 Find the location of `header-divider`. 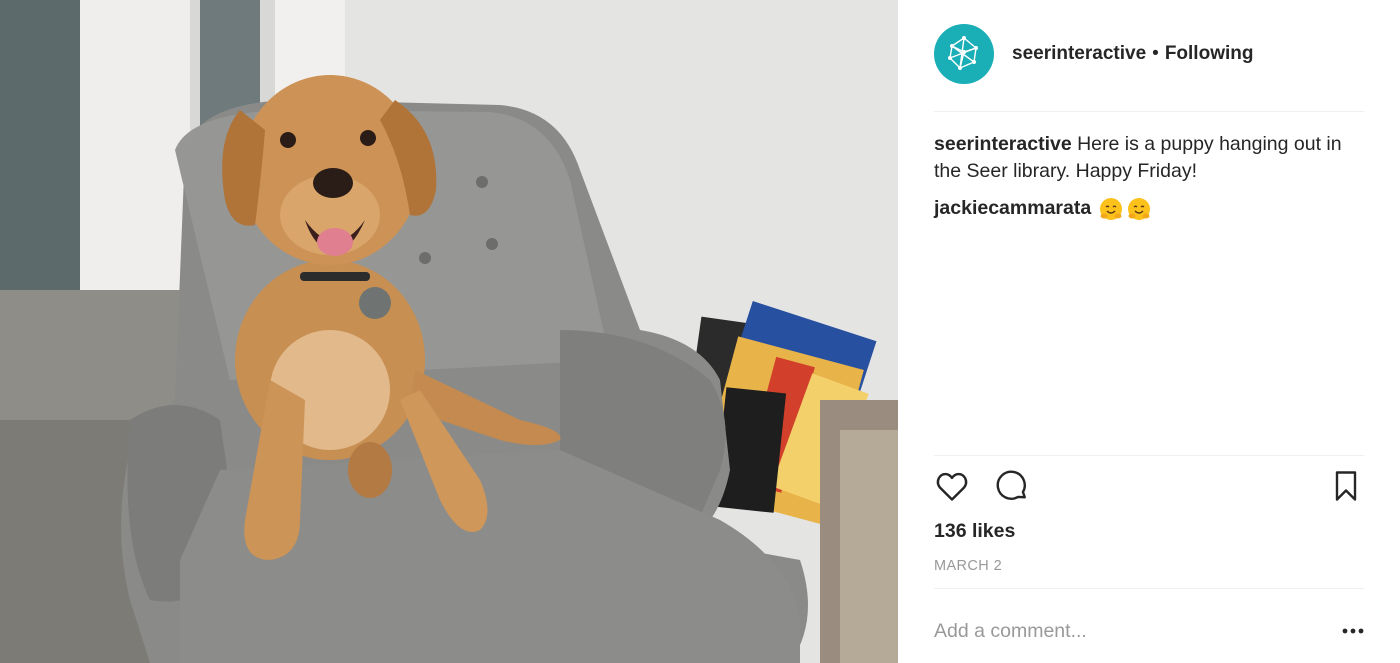

header-divider is located at coordinates (1149, 111).